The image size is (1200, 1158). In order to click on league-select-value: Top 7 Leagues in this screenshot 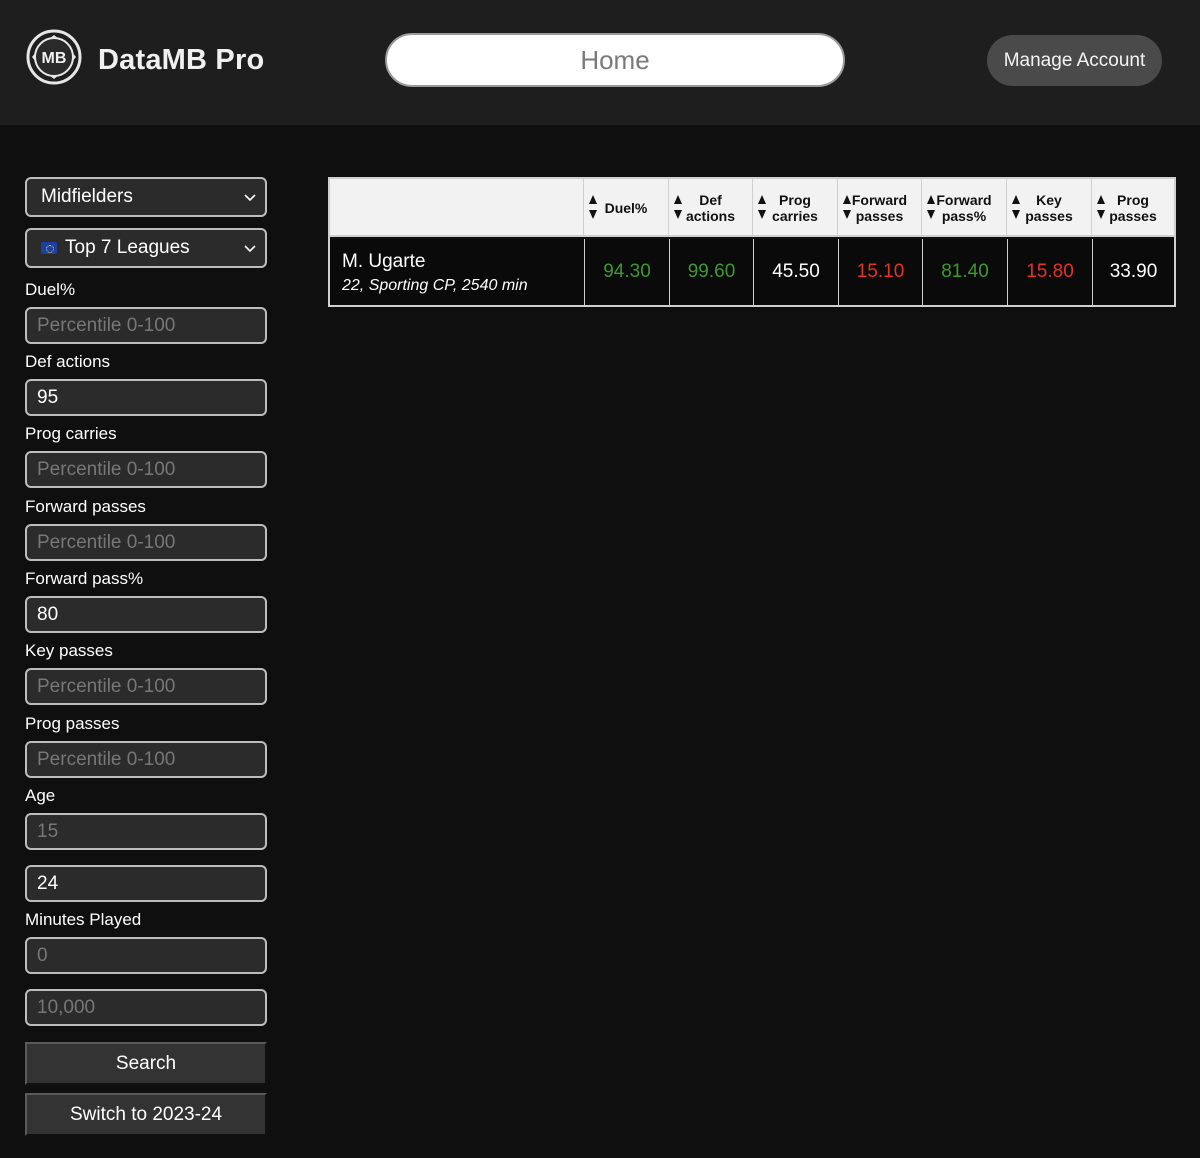, I will do `click(127, 247)`.